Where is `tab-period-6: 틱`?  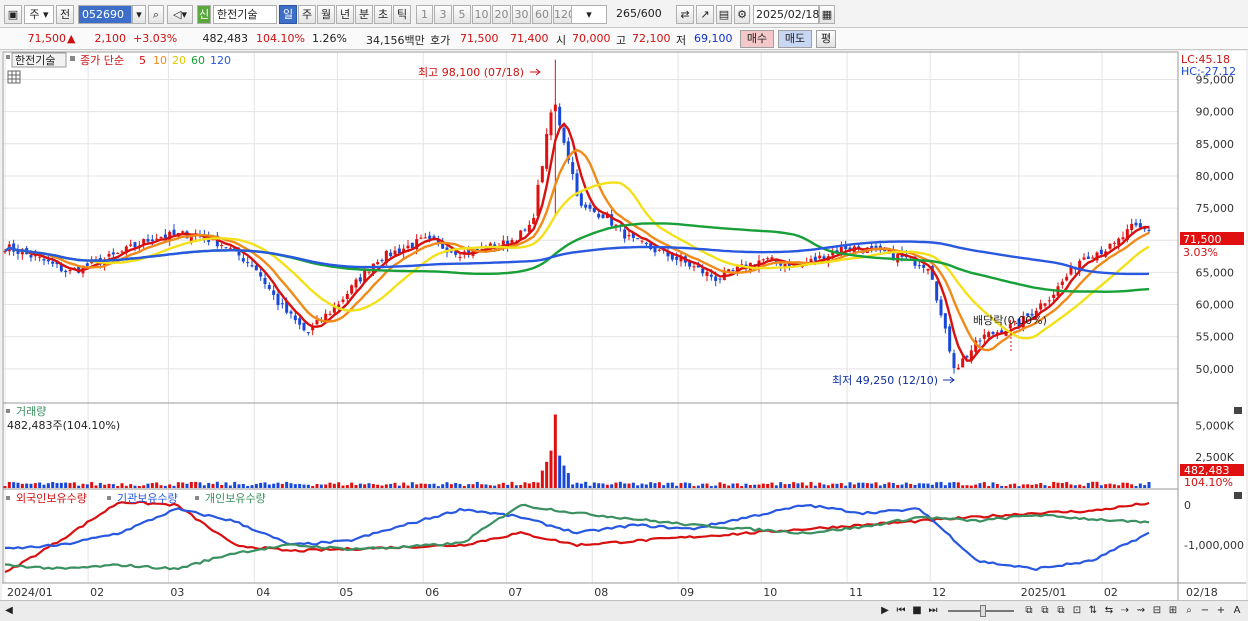
tab-period-6: 틱 is located at coordinates (402, 14).